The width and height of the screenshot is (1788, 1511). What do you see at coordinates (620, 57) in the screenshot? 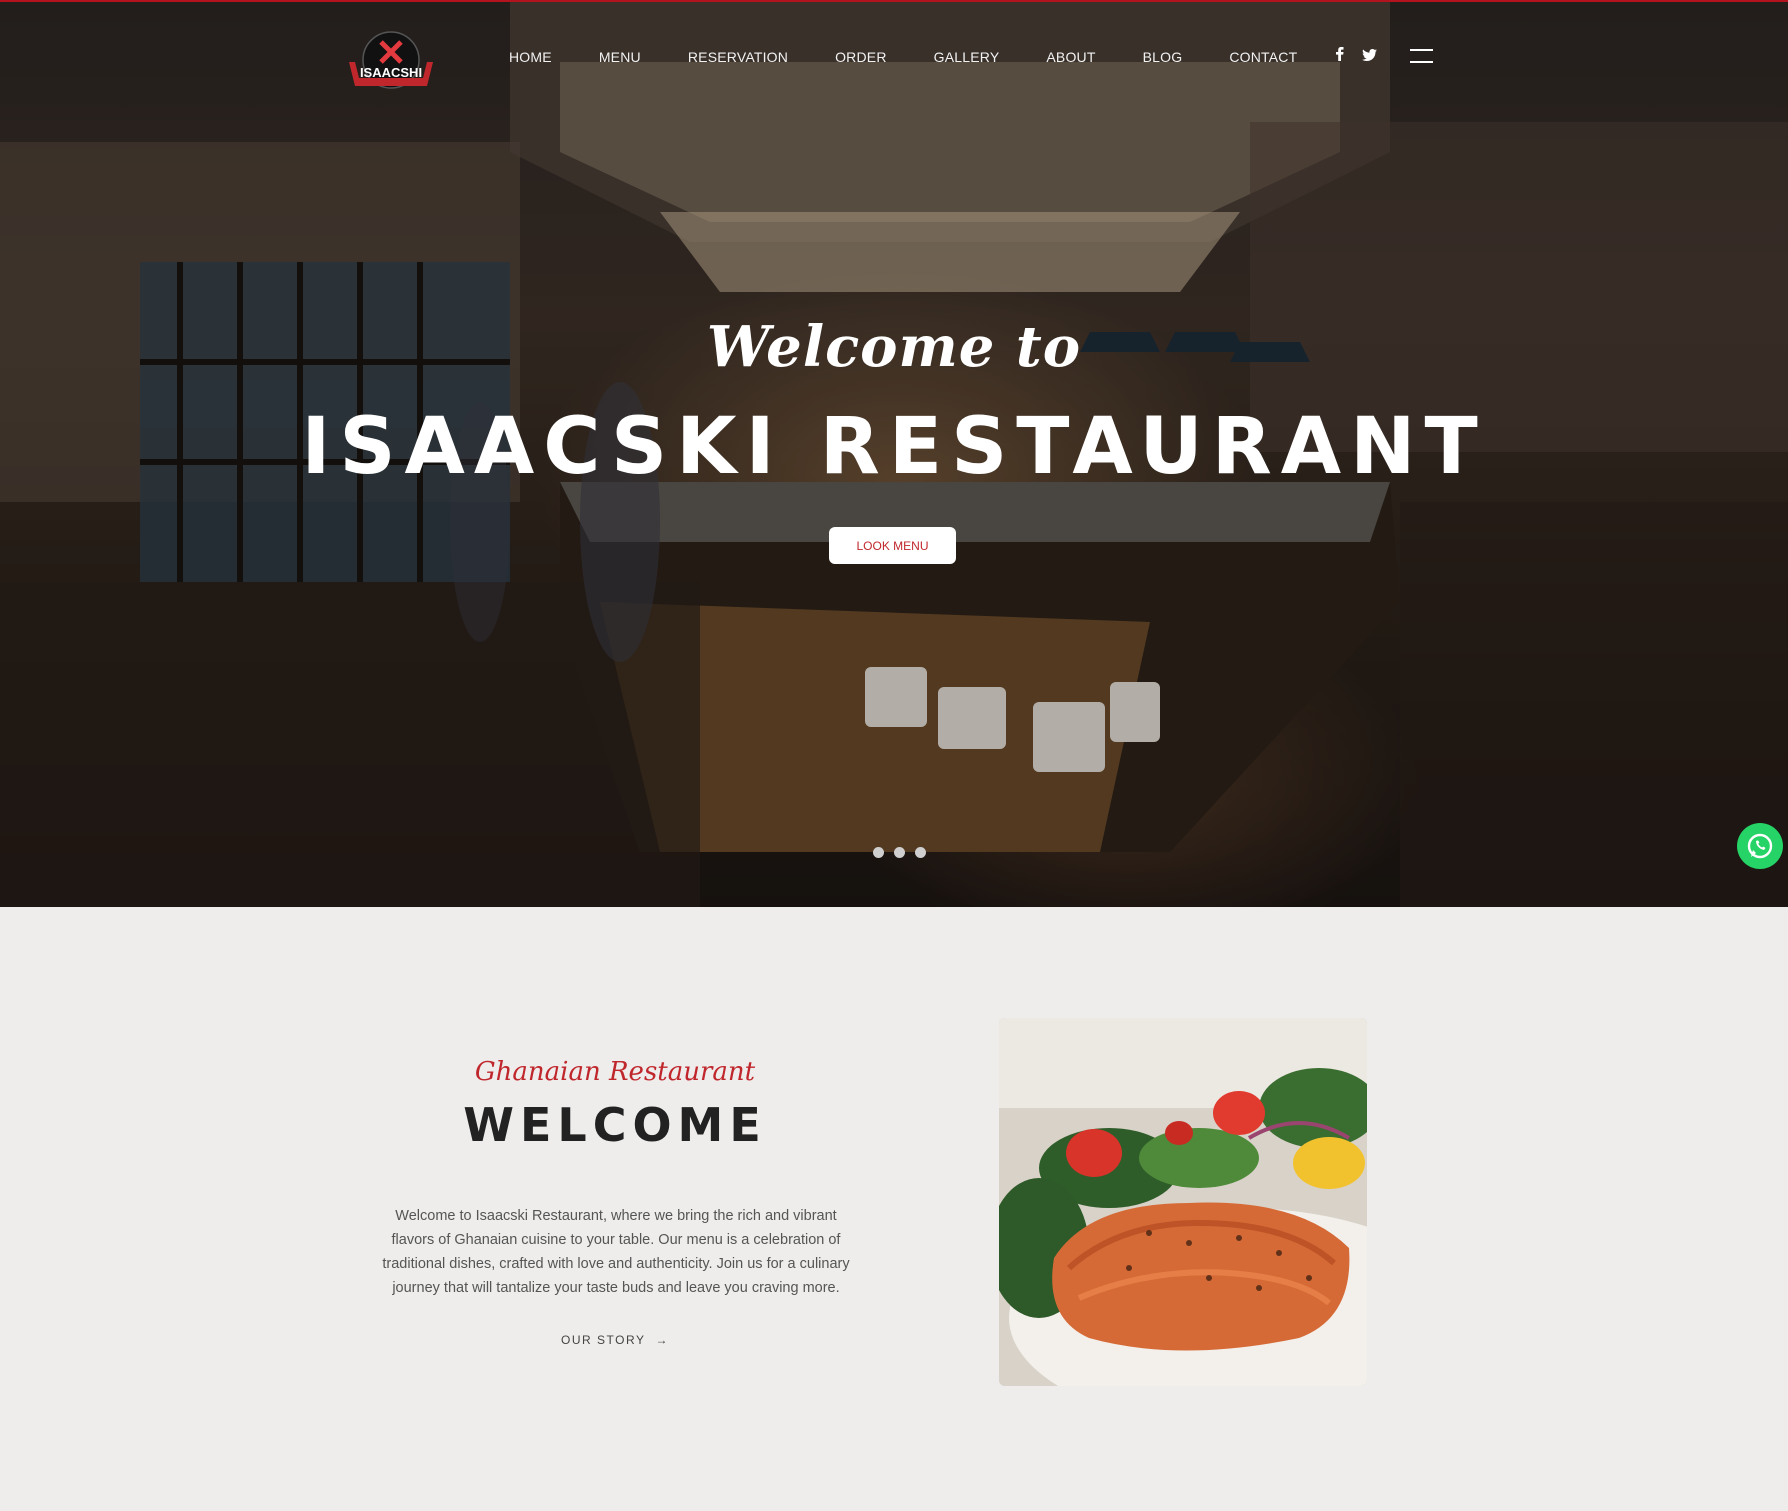
I see `nav-menu: MENU` at bounding box center [620, 57].